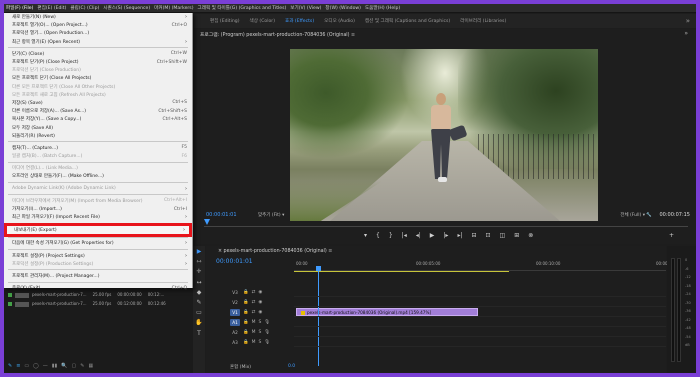 Image resolution: width=700 pixels, height=377 pixels. I want to click on track-name: V1, so click(235, 312).